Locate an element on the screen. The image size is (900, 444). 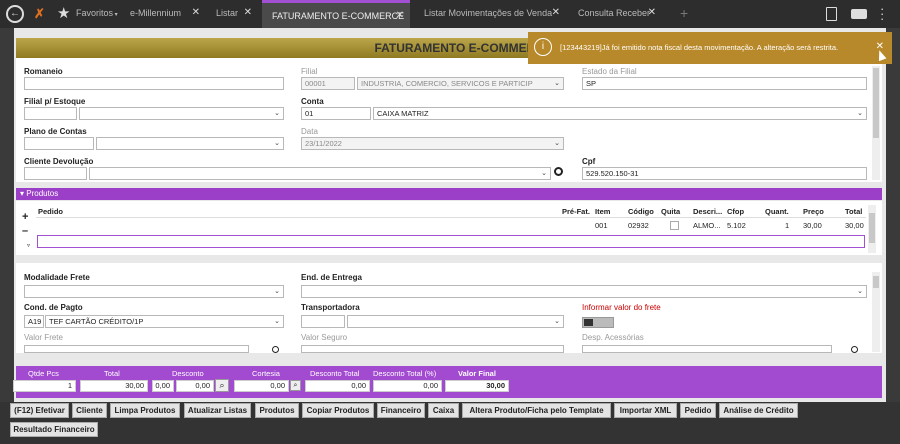
clipboard-icon is located at coordinates (831, 14).